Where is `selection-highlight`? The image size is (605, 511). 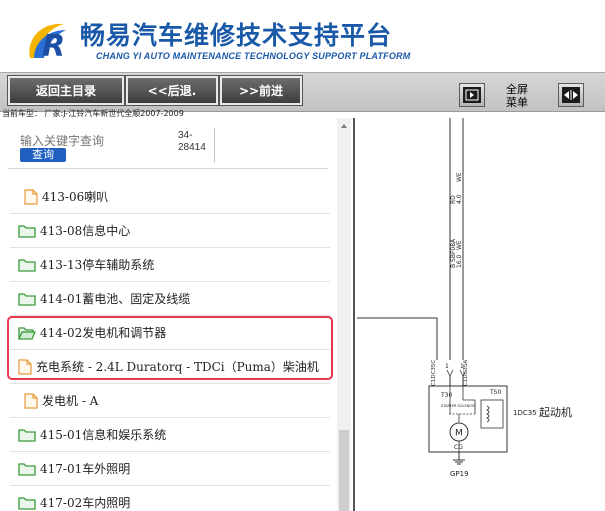
selection-highlight is located at coordinates (170, 348).